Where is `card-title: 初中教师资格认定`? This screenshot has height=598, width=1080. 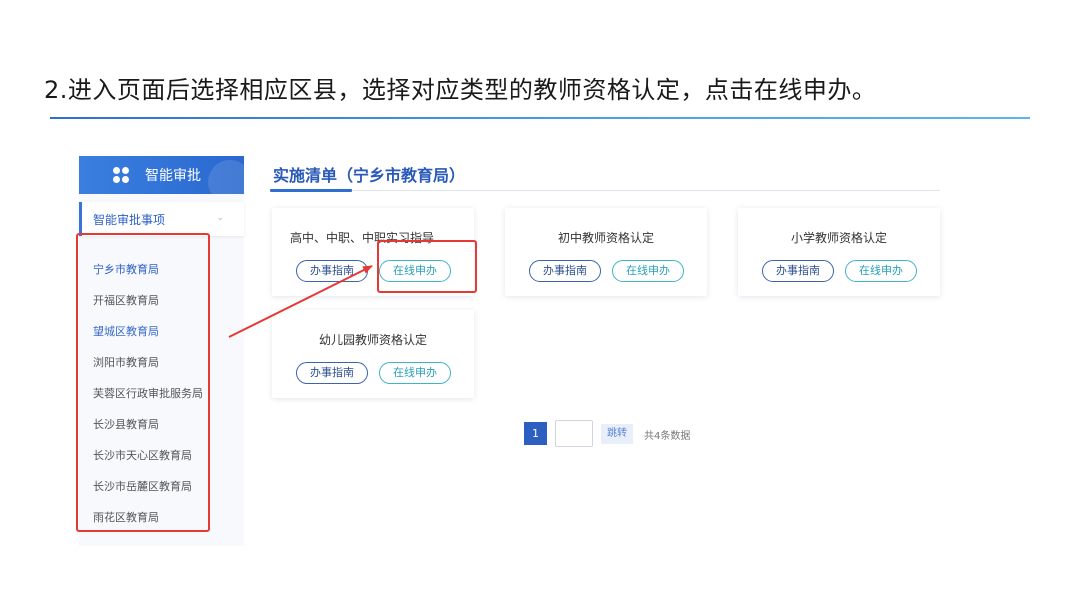
card-title: 初中教师资格认定 is located at coordinates (605, 238).